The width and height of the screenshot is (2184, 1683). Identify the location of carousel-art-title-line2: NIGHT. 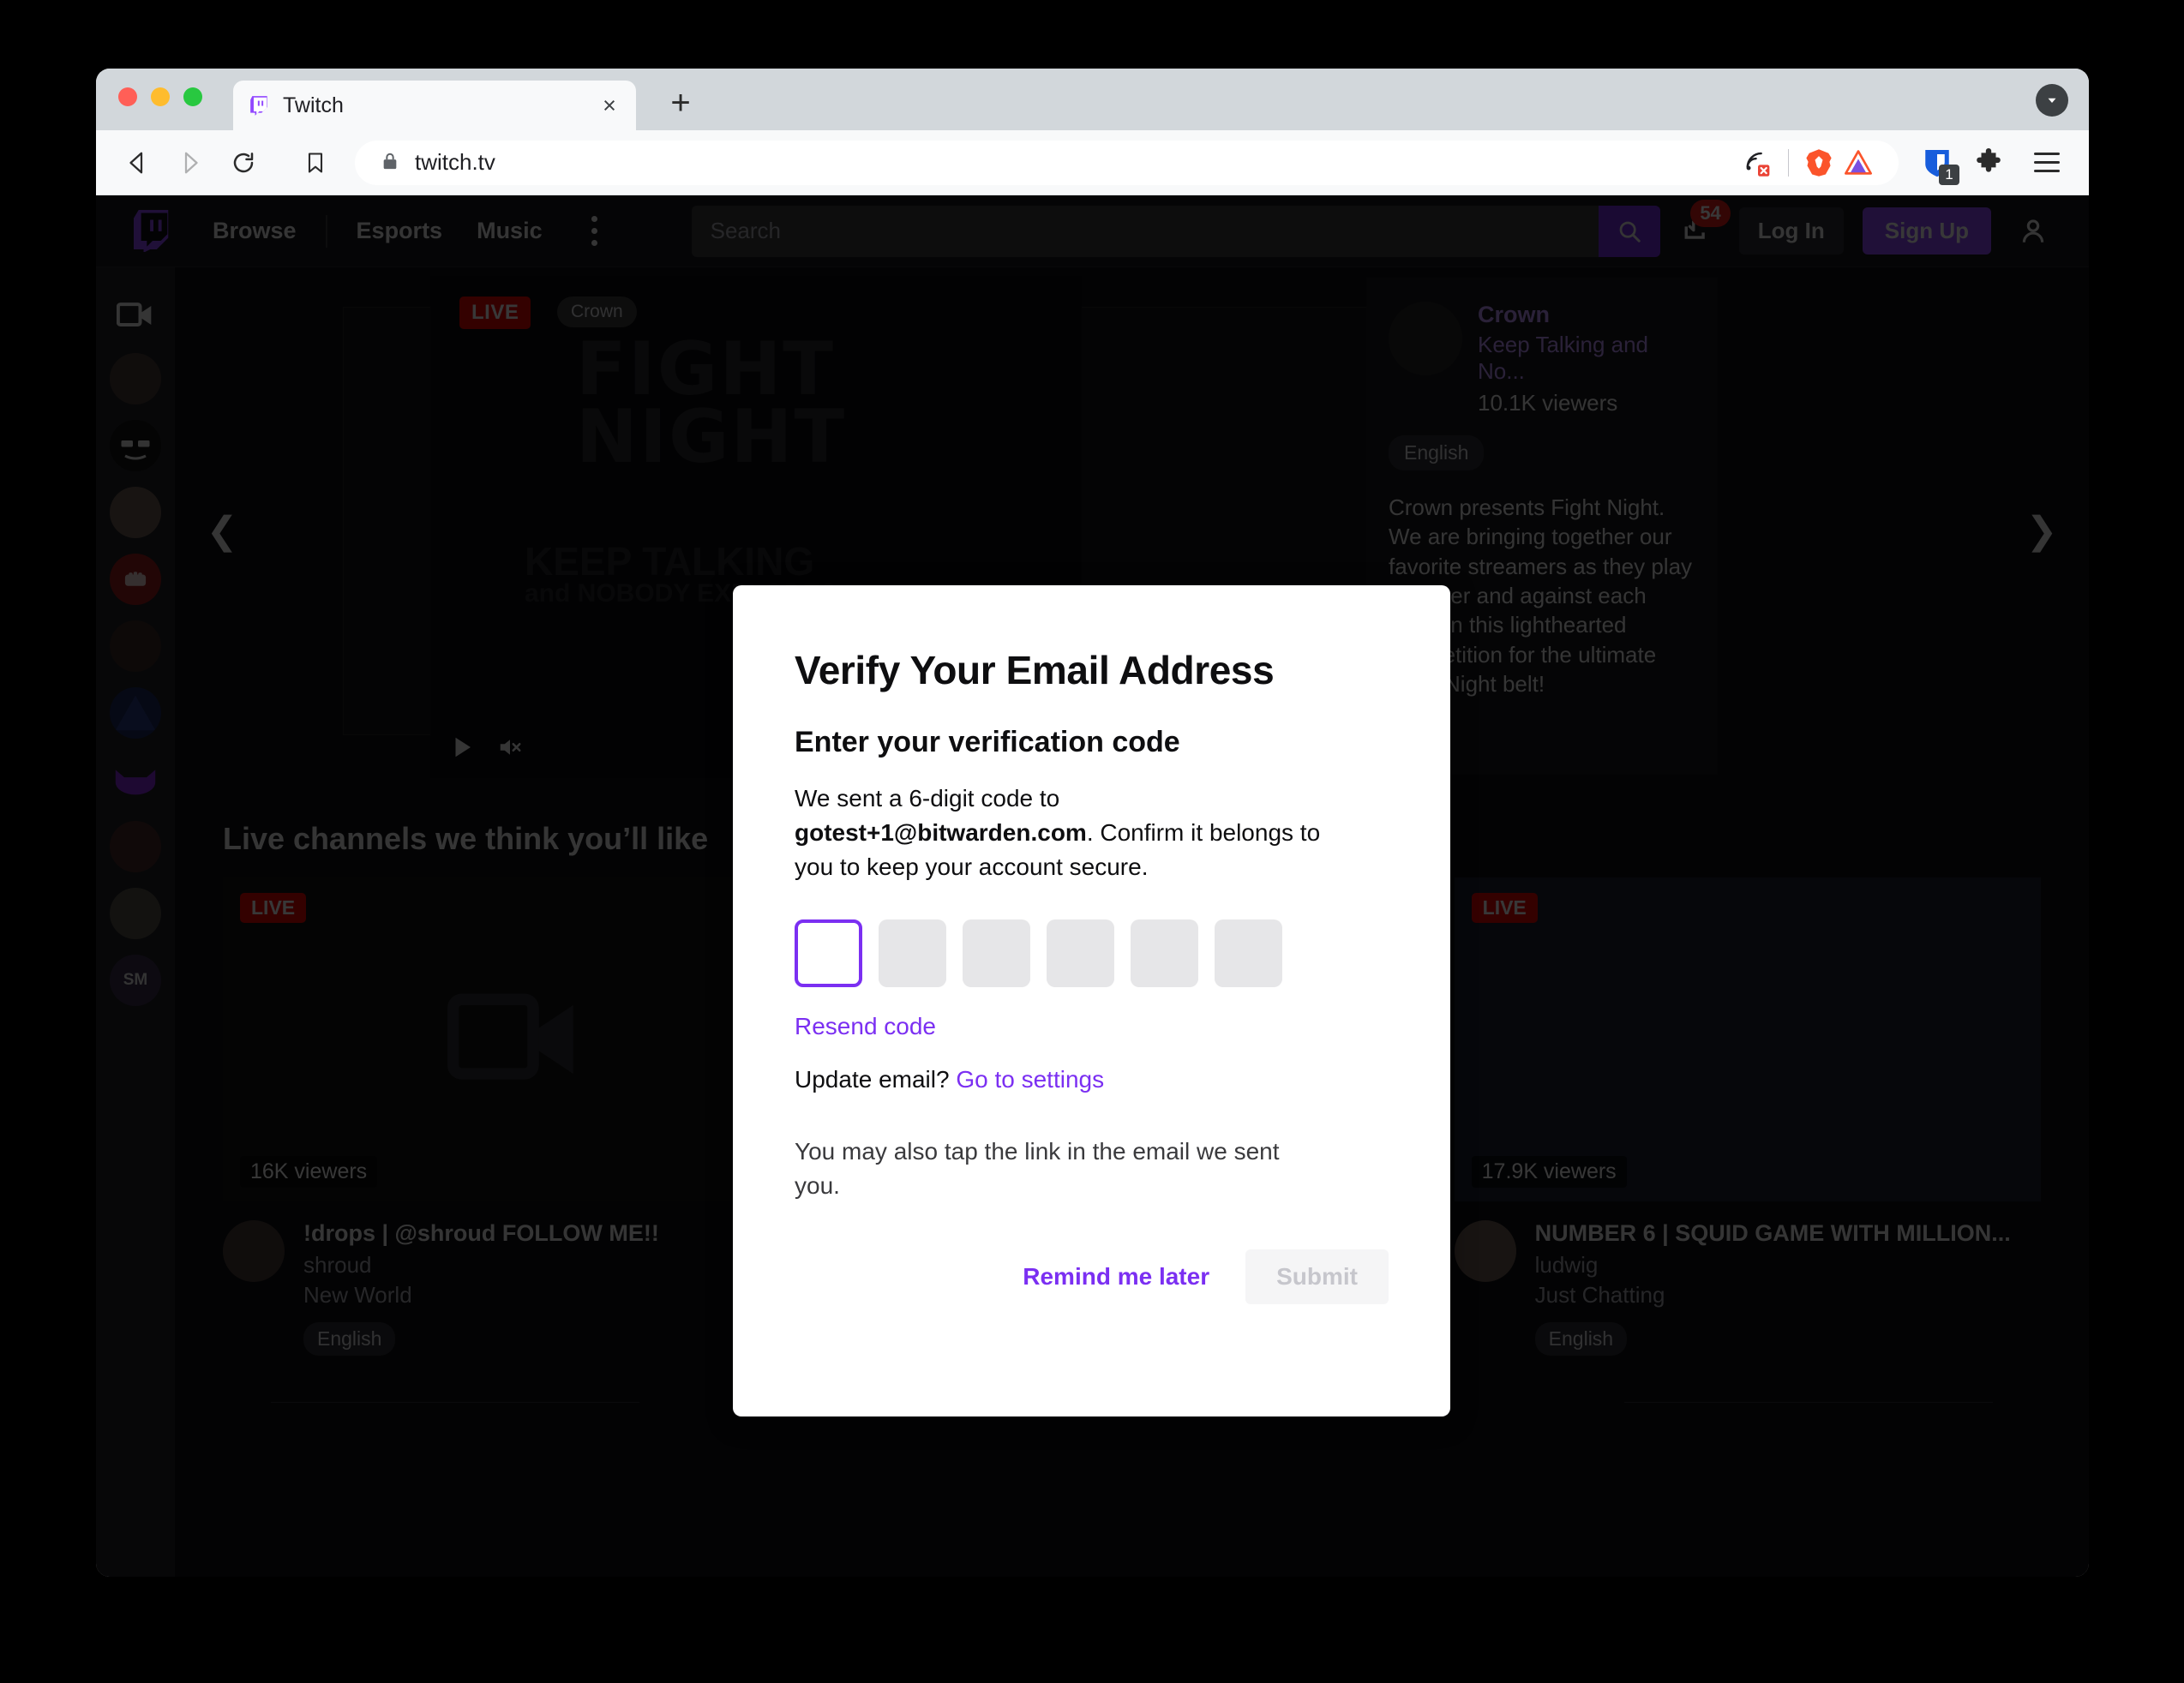
(711, 437).